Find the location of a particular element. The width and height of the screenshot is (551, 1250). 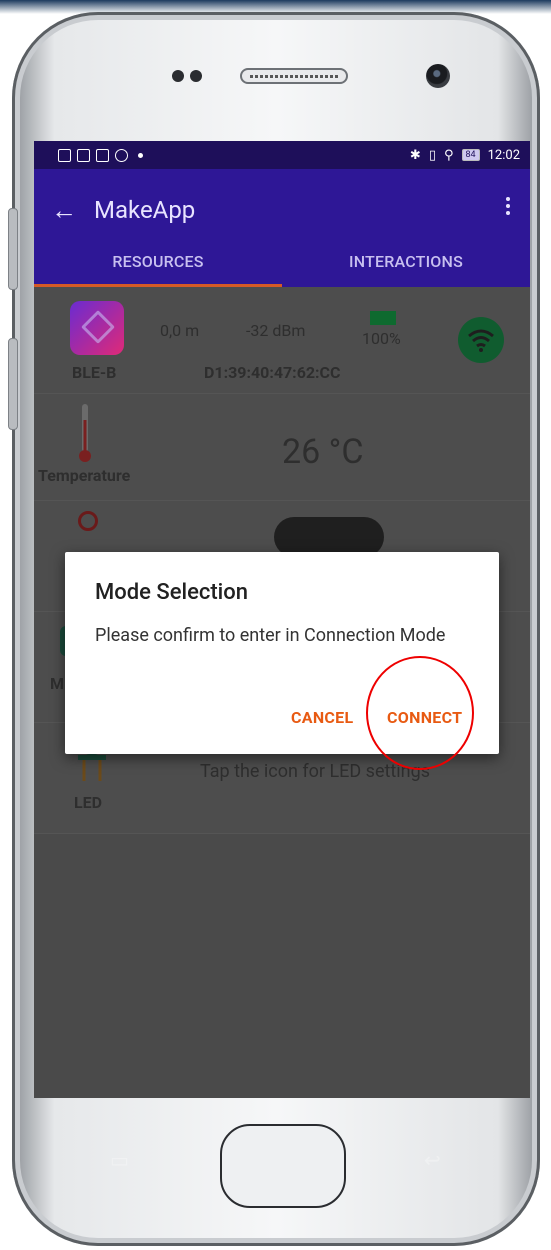

location-icon: ⚲ is located at coordinates (448, 155).